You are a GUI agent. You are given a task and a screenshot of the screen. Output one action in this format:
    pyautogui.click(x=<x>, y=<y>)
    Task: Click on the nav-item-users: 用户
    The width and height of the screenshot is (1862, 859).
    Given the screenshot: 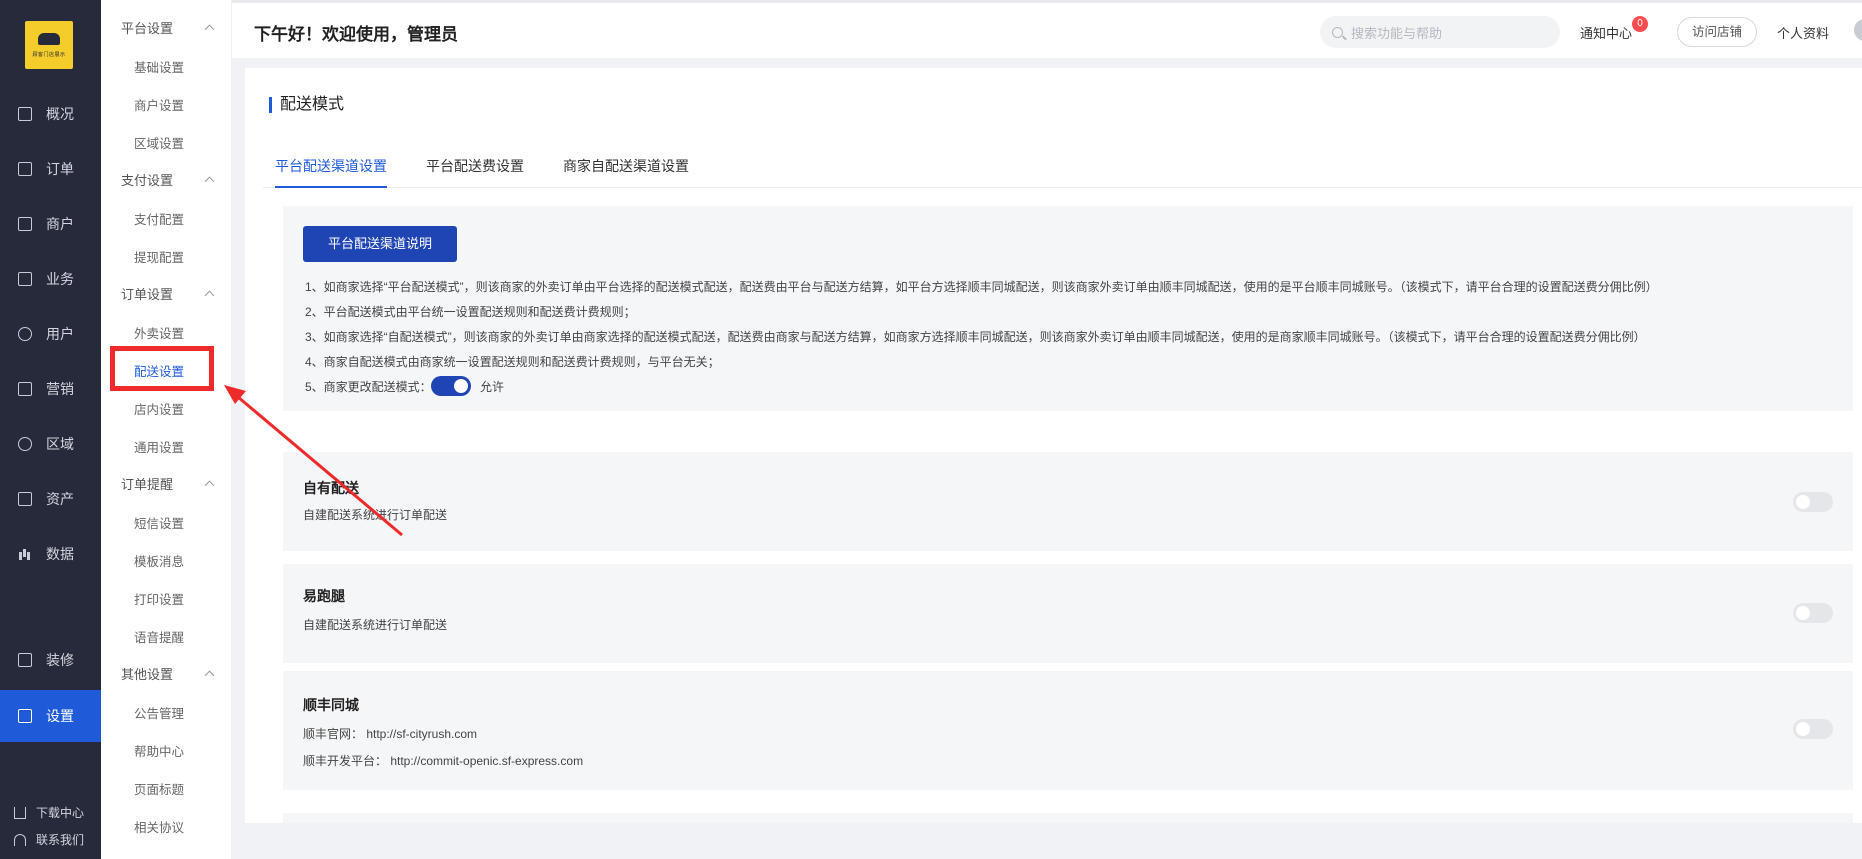 What is the action you would take?
    pyautogui.click(x=50, y=334)
    